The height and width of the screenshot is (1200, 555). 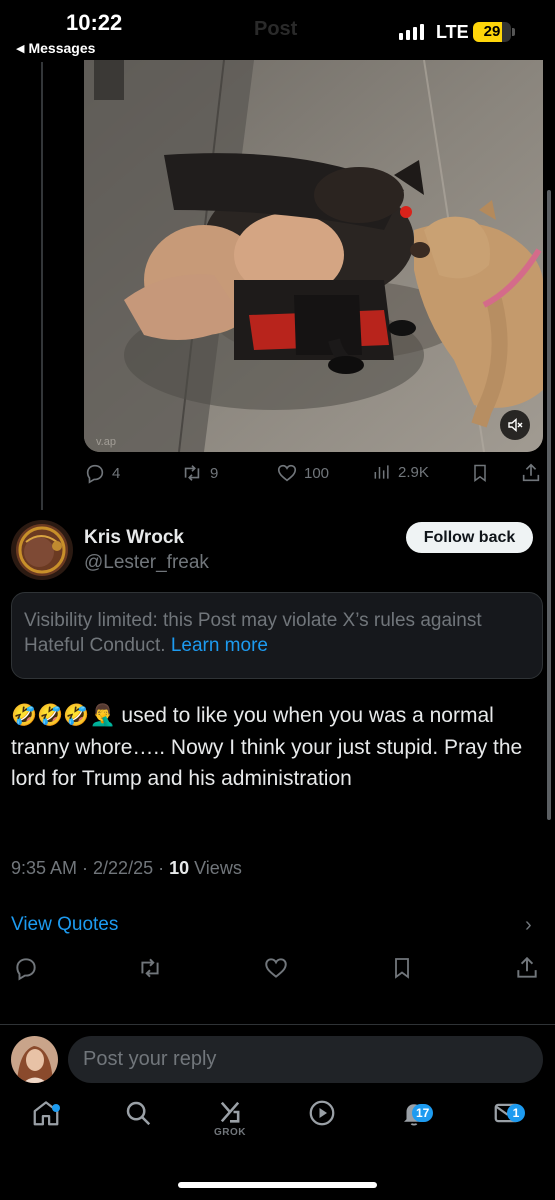 I want to click on reply-action-bar, so click(x=277, y=970).